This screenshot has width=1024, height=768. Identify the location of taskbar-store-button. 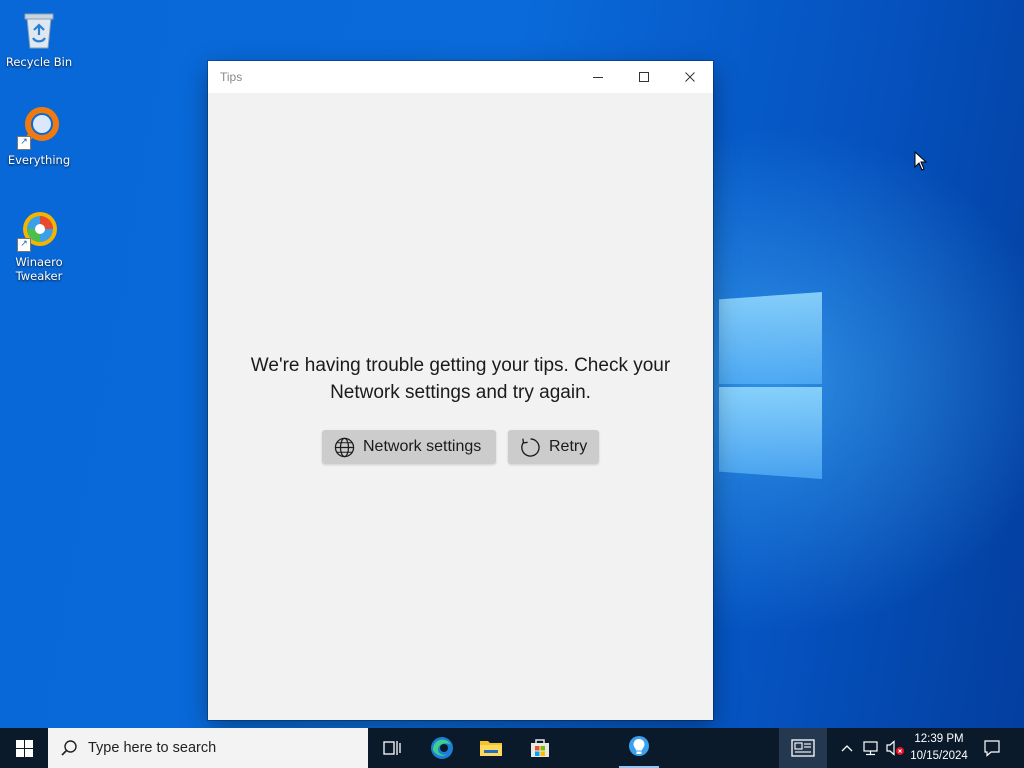
(540, 748).